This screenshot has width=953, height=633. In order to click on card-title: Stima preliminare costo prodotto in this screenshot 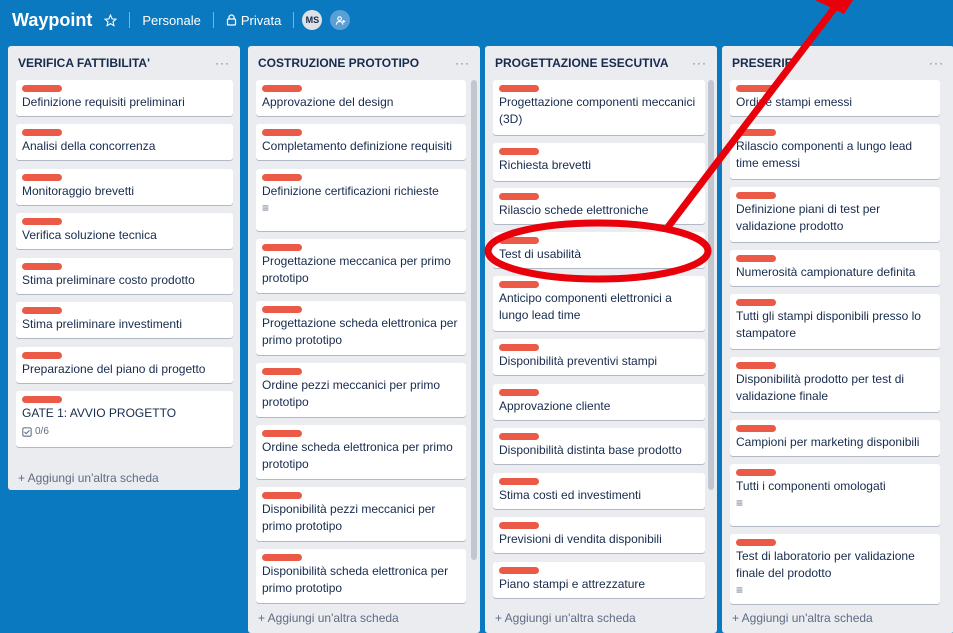, I will do `click(108, 280)`.